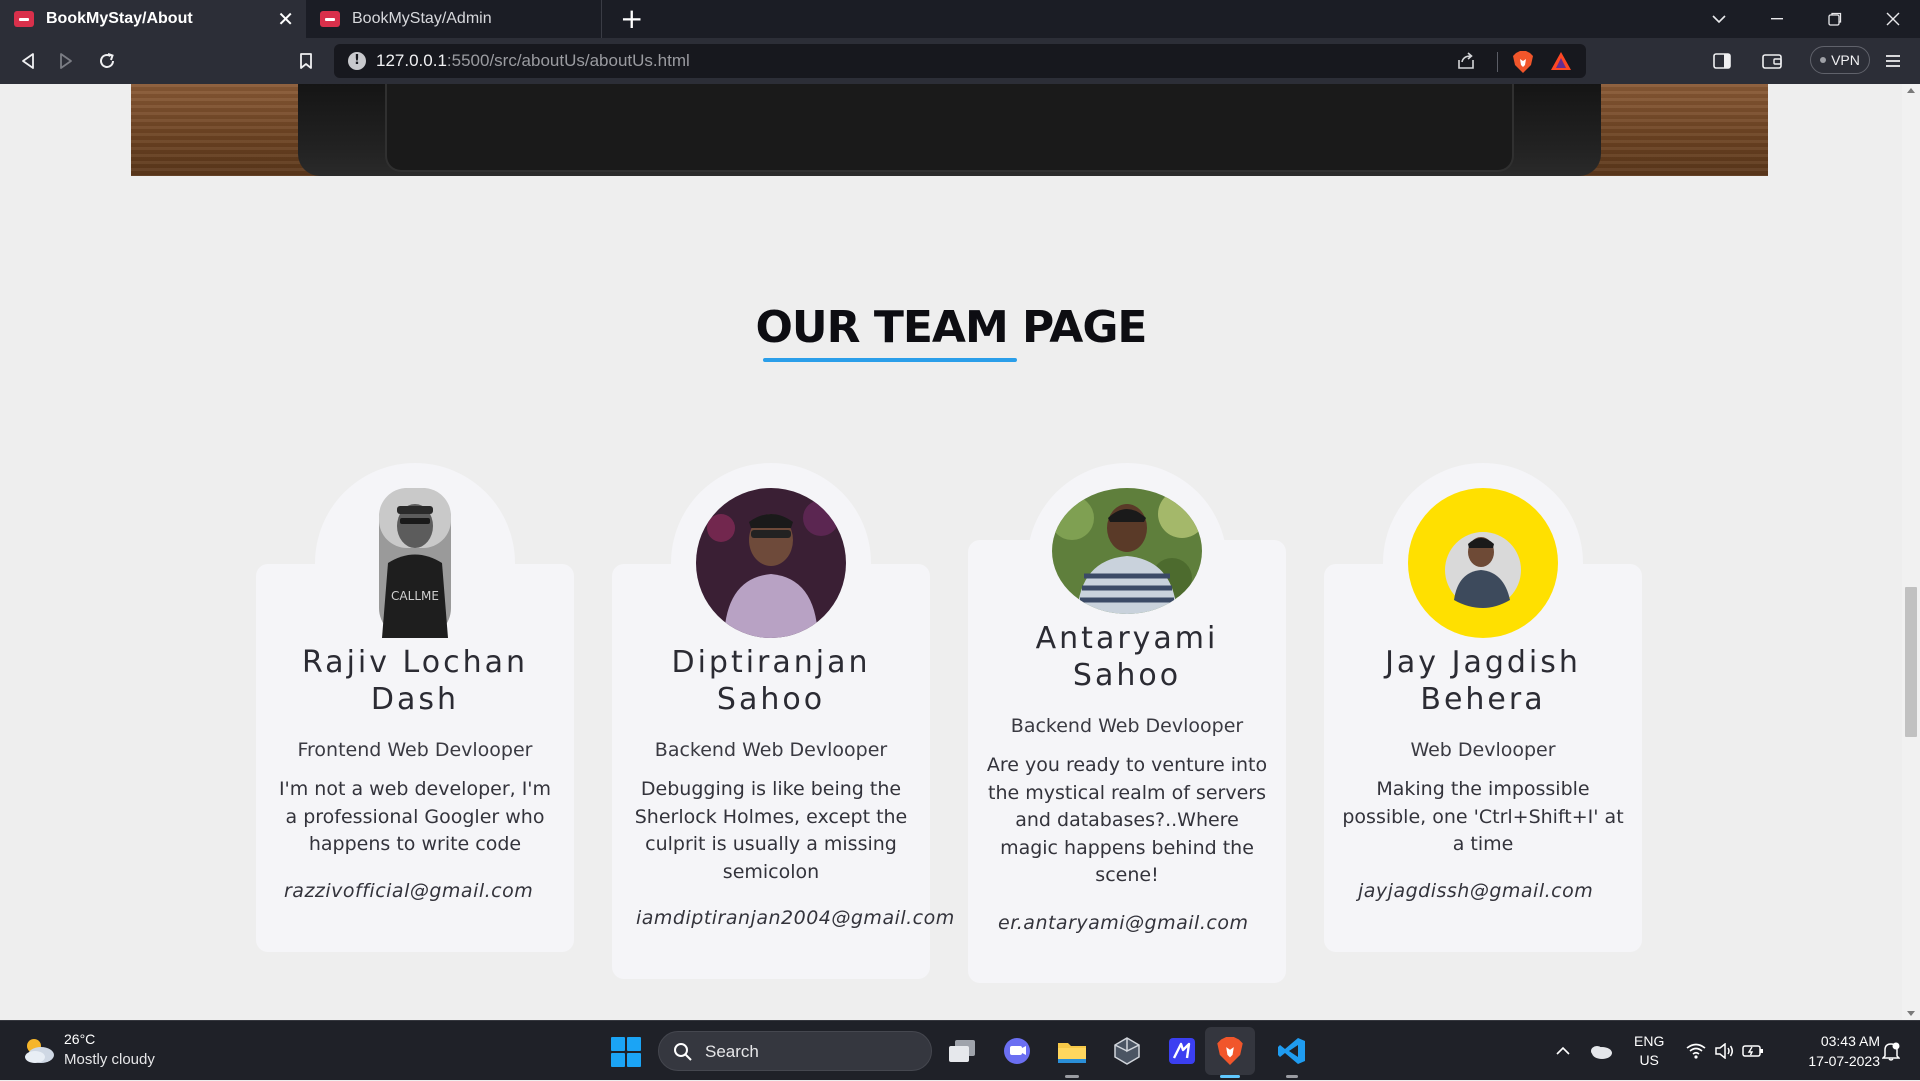 This screenshot has height=1081, width=1920. Describe the element at coordinates (1911, 662) in the screenshot. I see `scrollbar-thumb` at that location.